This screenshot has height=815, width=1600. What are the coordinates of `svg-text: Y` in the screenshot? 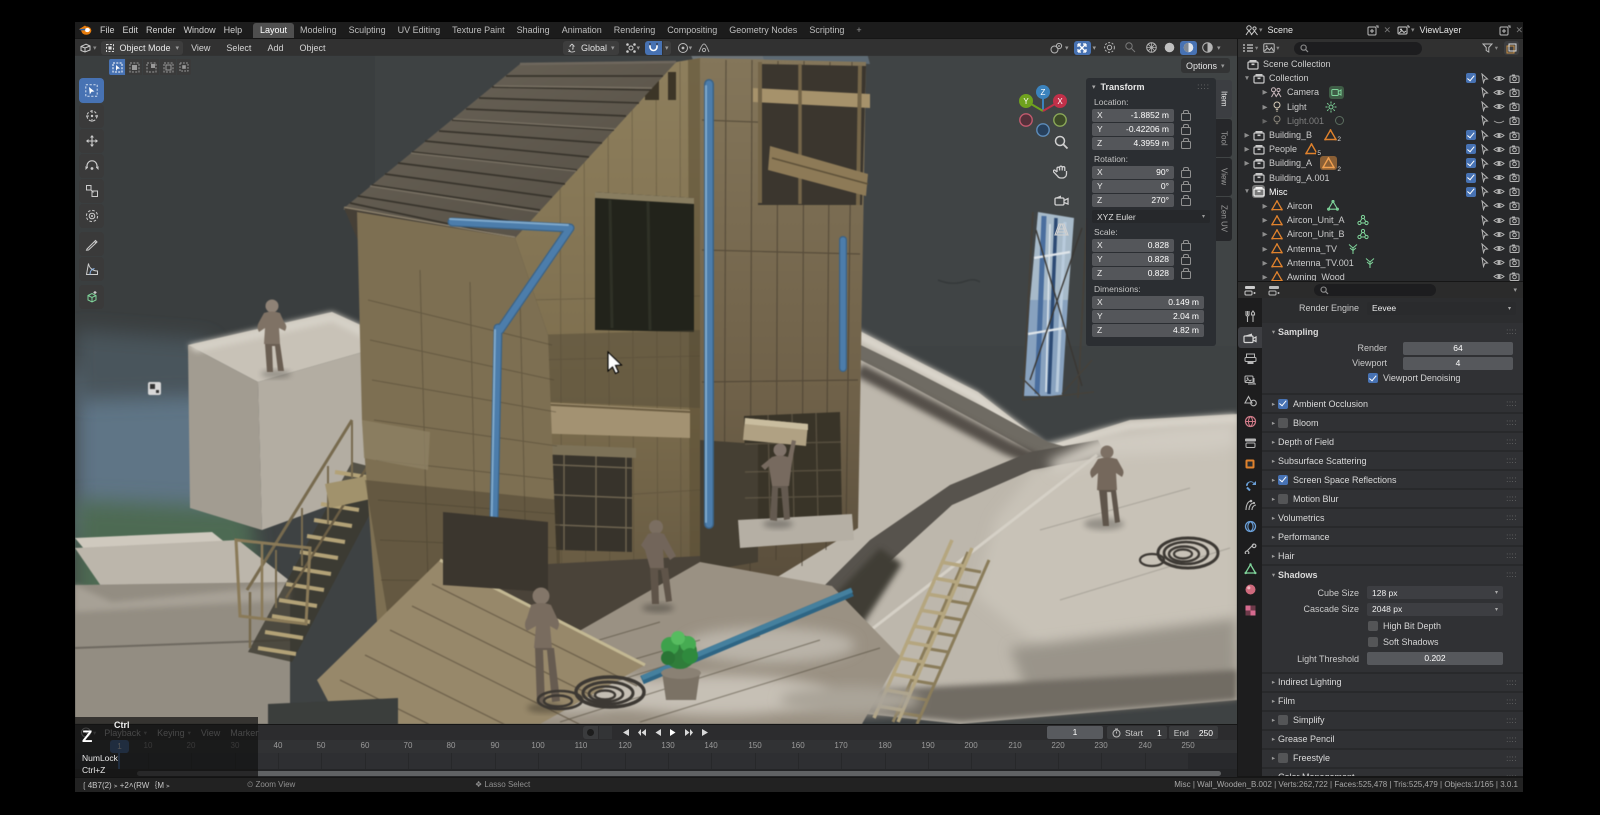 It's located at (1026, 101).